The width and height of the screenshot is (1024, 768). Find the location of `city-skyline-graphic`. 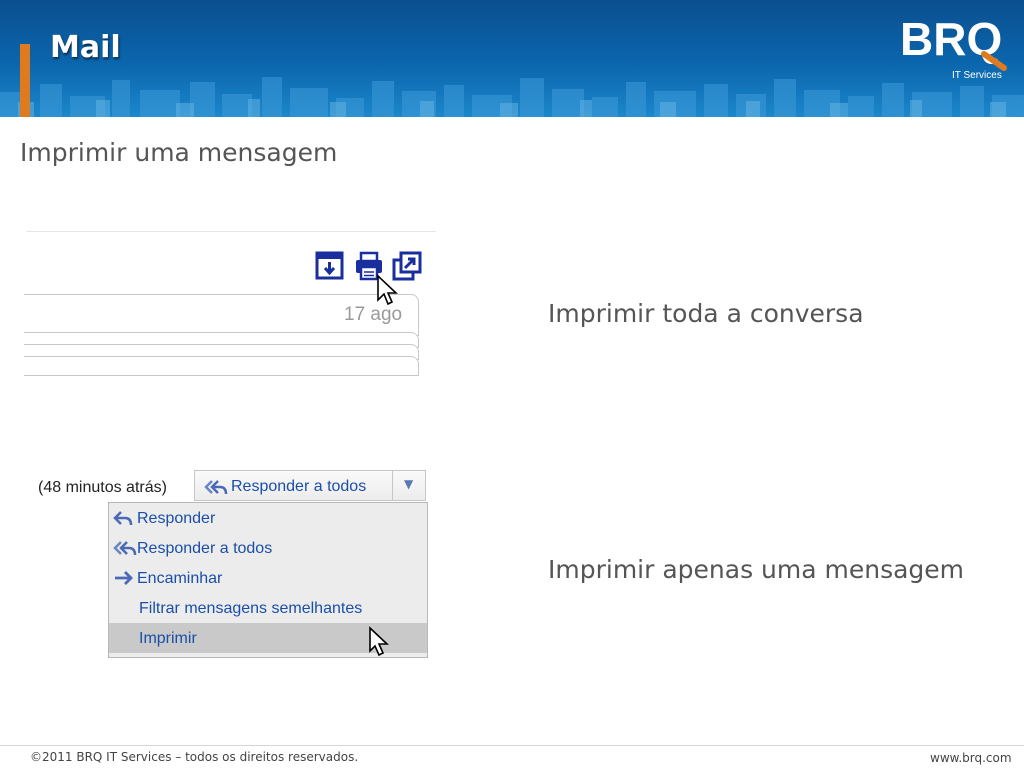

city-skyline-graphic is located at coordinates (512, 97).